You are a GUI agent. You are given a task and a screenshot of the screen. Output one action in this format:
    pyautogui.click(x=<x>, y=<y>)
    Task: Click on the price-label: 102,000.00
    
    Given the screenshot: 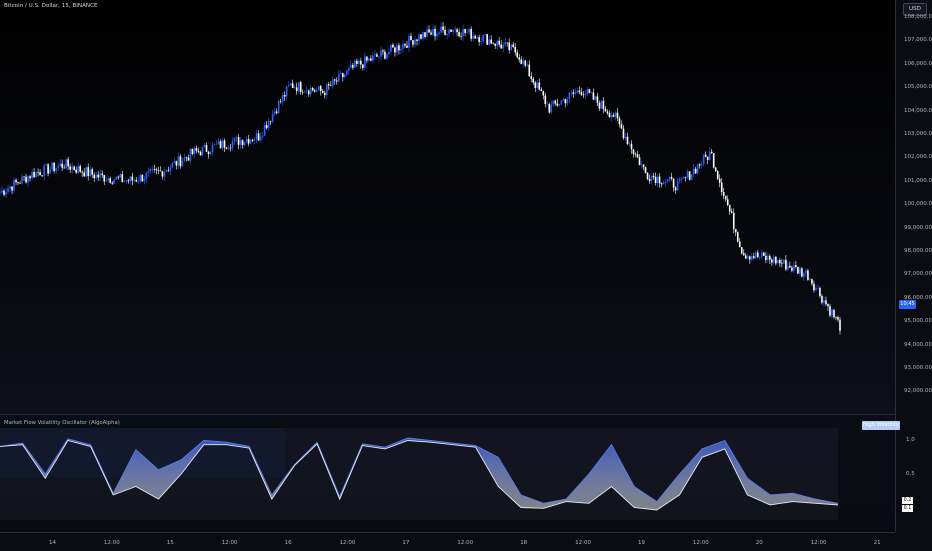 What is the action you would take?
    pyautogui.click(x=918, y=157)
    